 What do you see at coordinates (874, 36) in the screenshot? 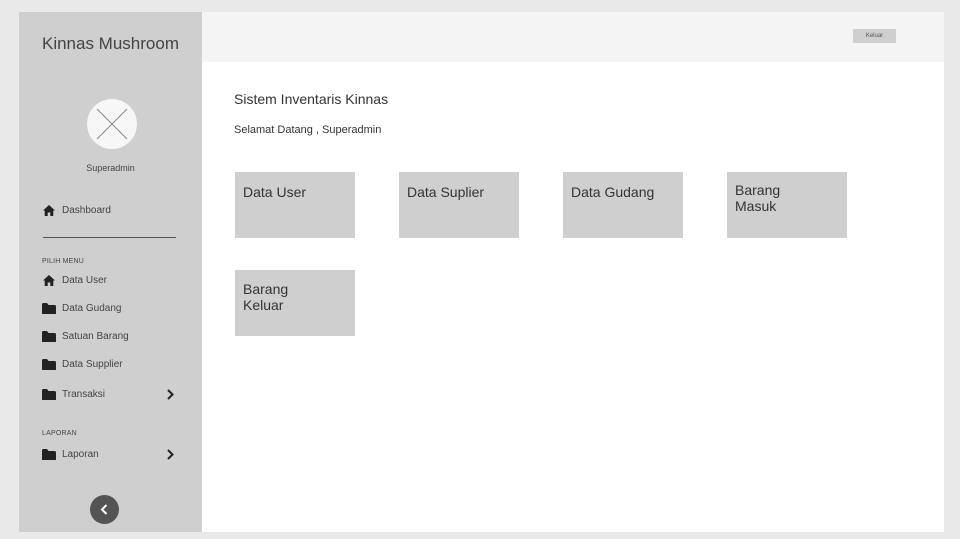
I see `logout-button: Keluar` at bounding box center [874, 36].